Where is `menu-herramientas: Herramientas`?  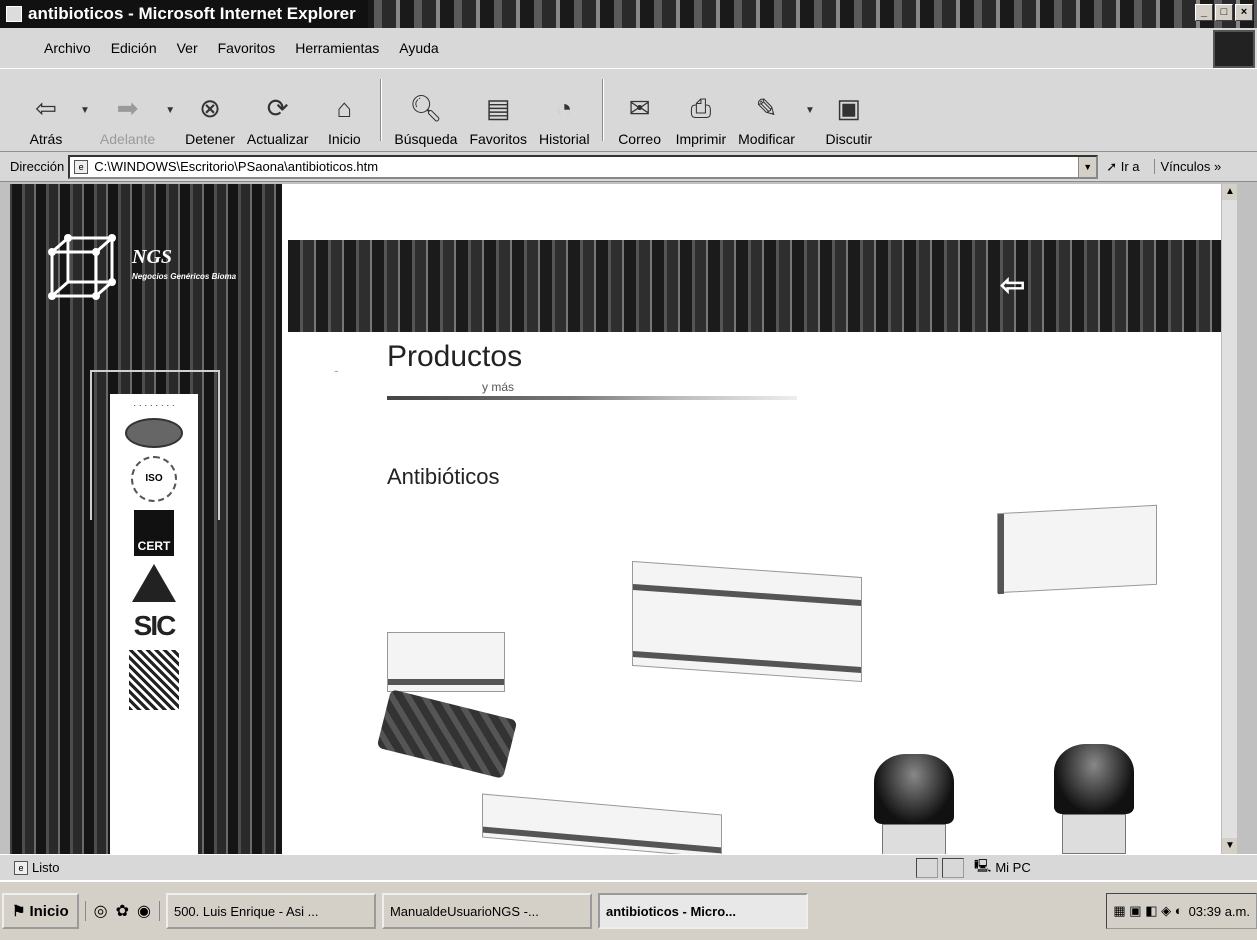
menu-herramientas: Herramientas is located at coordinates (337, 48).